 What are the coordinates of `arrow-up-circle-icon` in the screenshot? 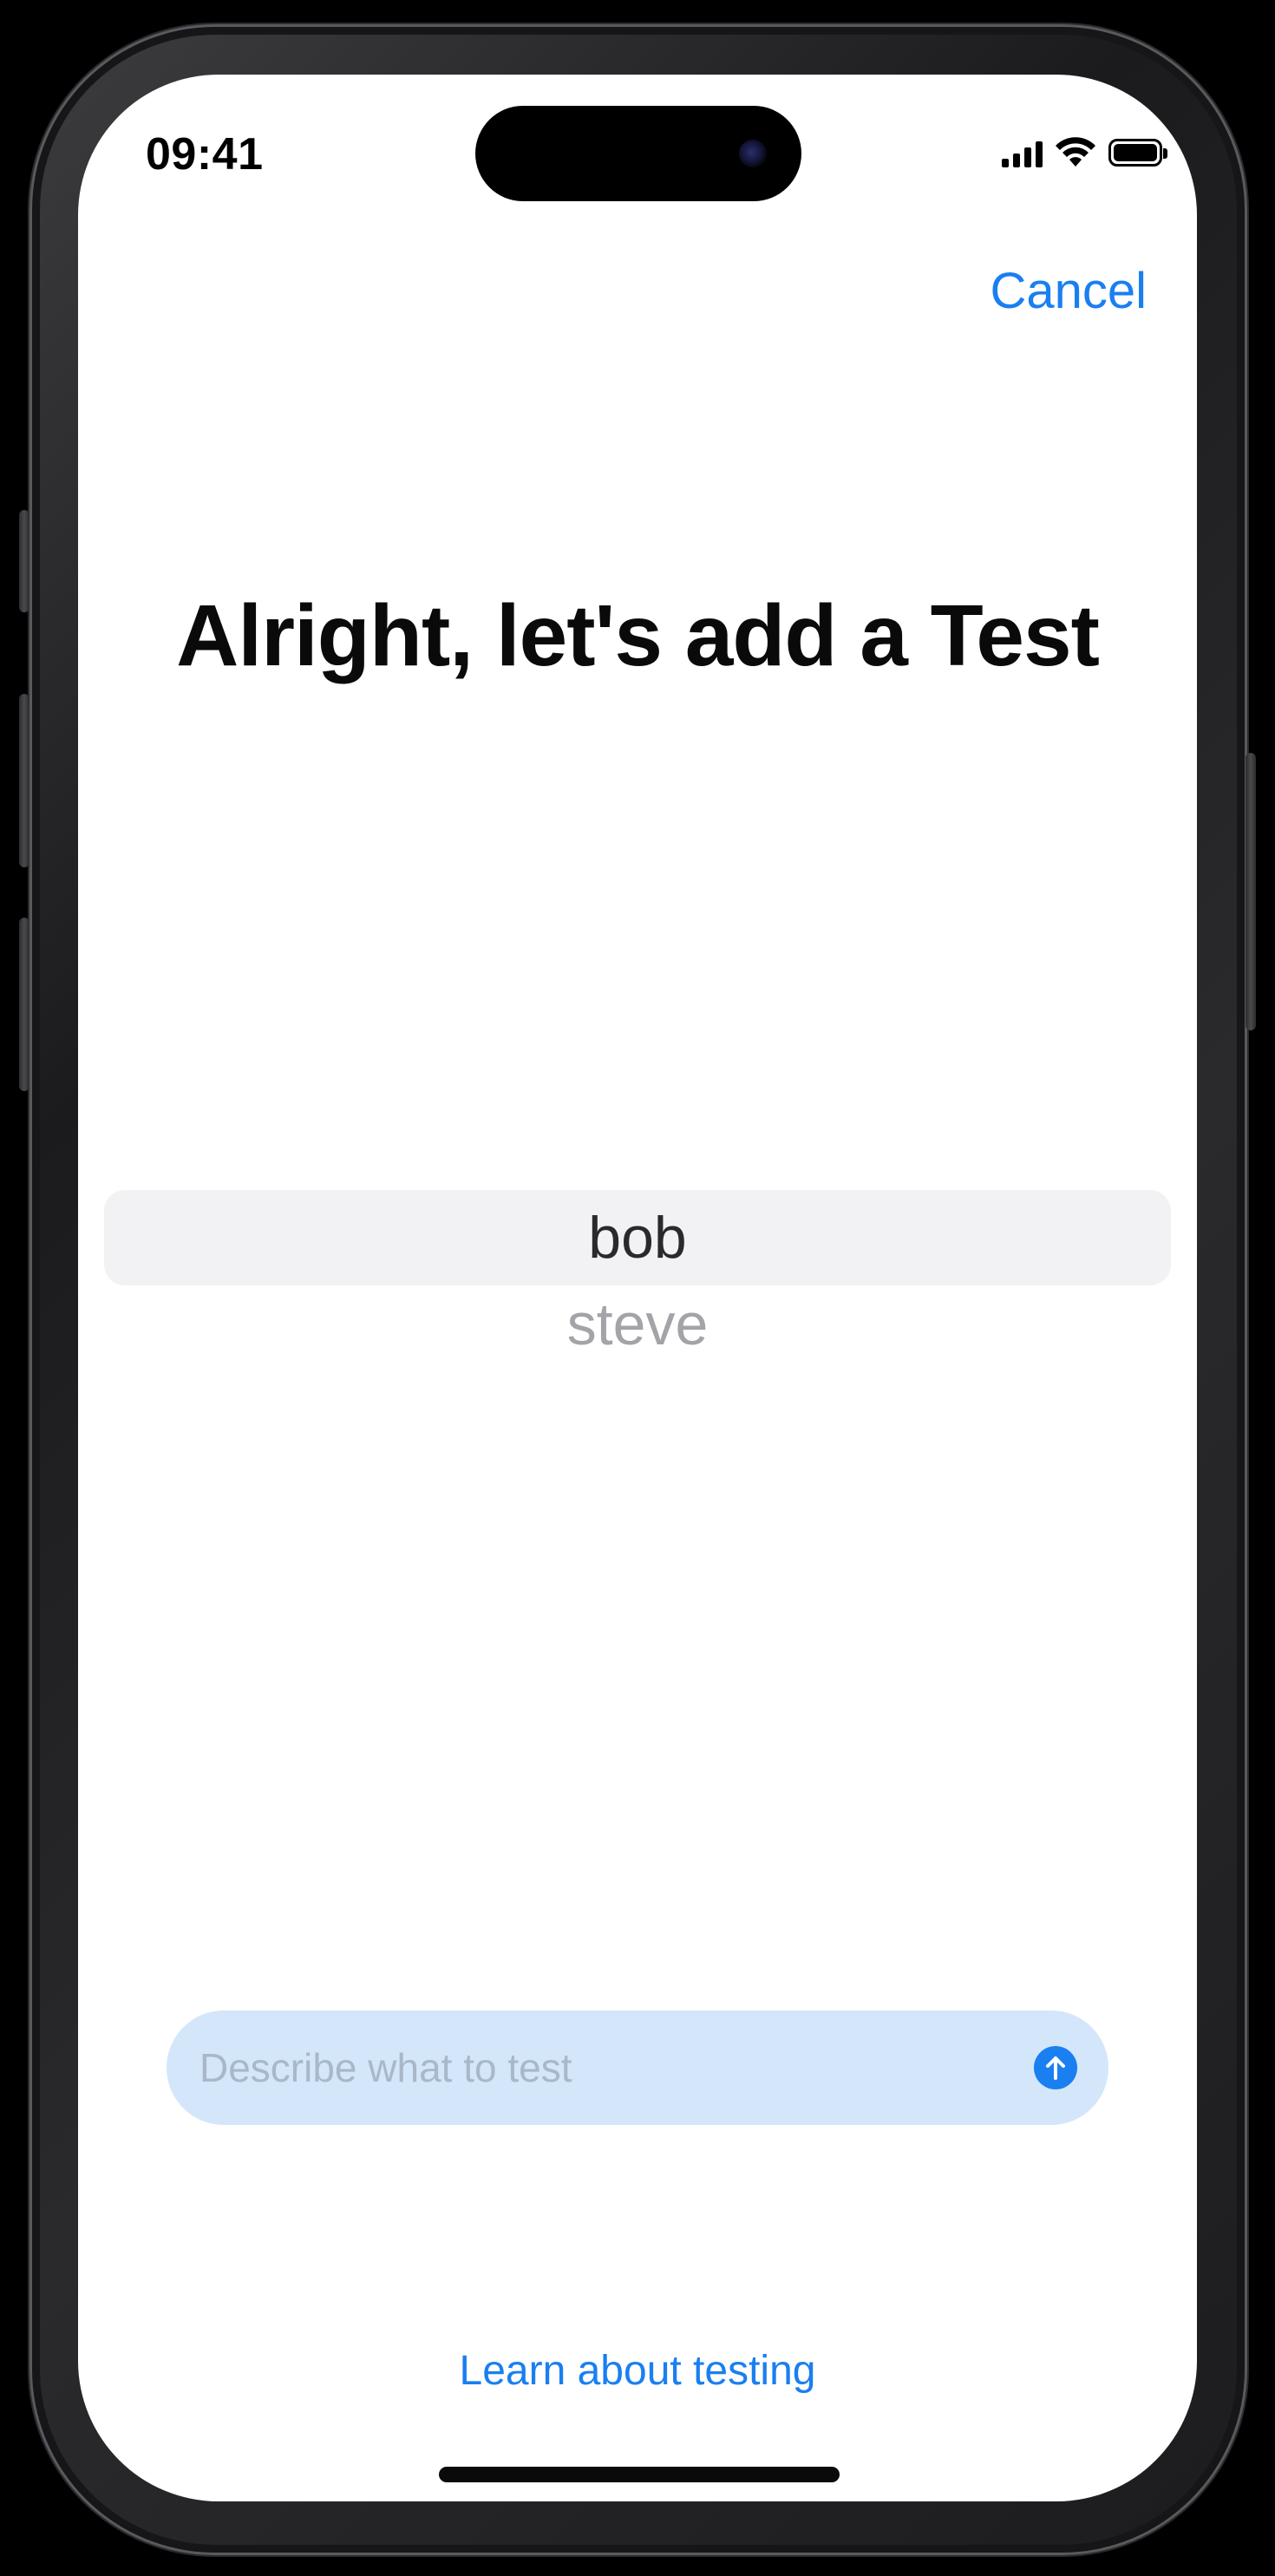 It's located at (1055, 2068).